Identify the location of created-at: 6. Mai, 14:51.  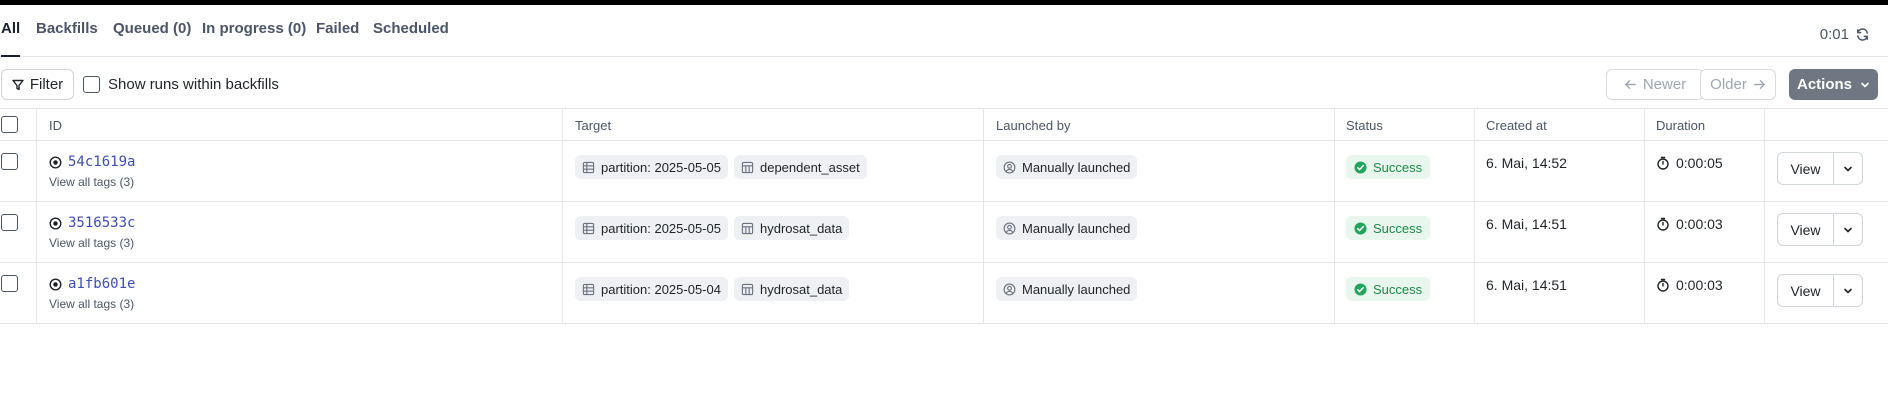
(1526, 285).